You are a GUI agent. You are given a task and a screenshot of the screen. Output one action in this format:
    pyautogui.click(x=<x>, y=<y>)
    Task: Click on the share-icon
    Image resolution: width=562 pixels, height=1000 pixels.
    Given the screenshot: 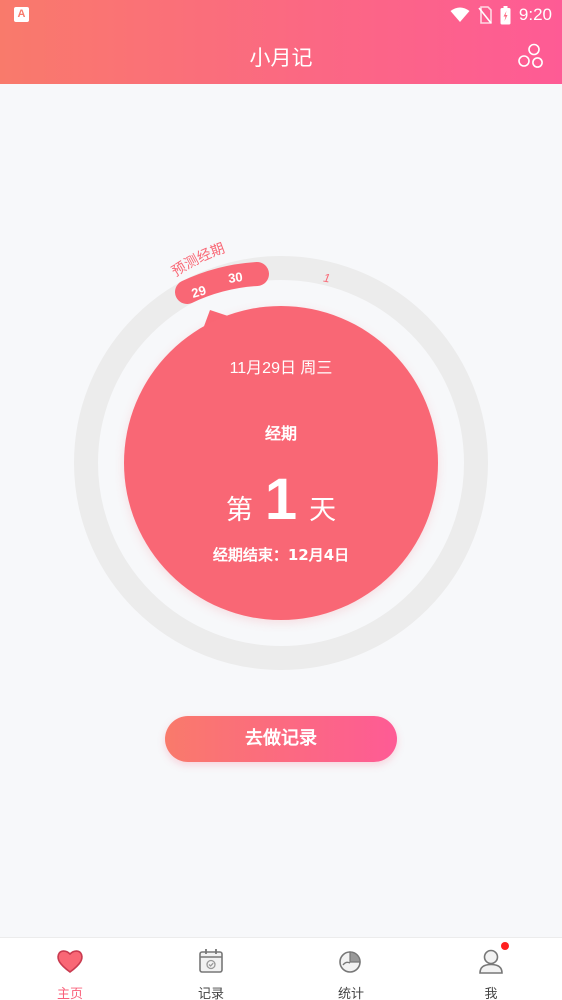 What is the action you would take?
    pyautogui.click(x=530, y=56)
    